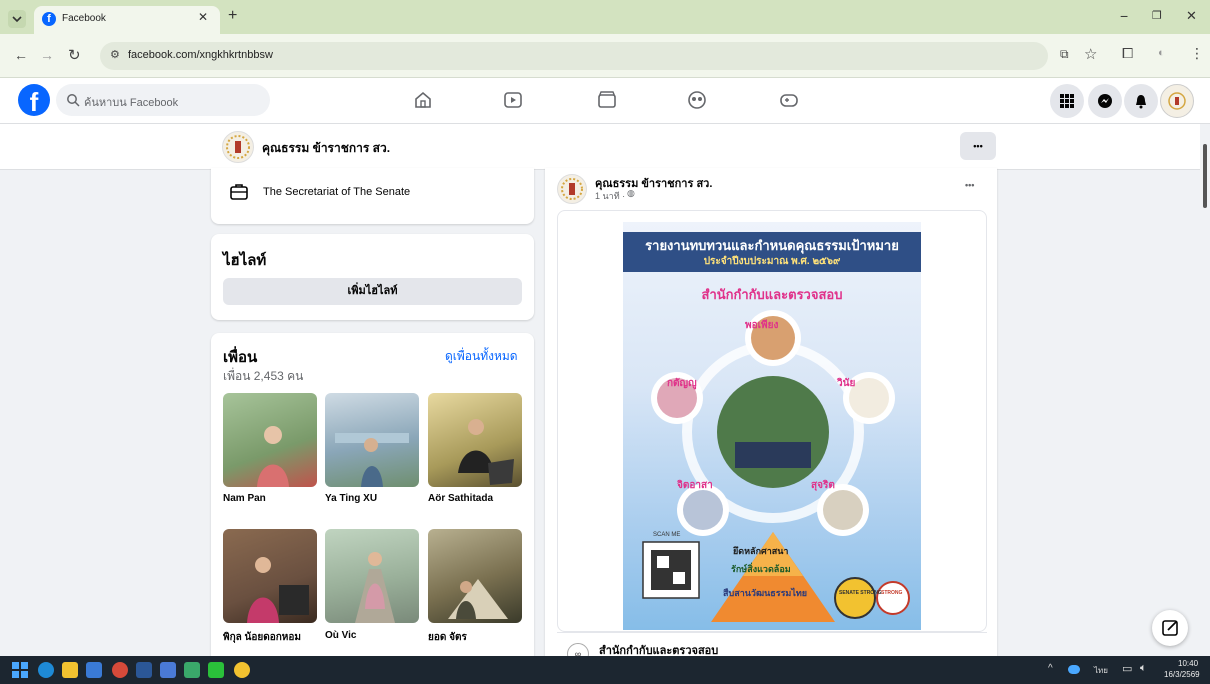  I want to click on close-window-icon: ✕, so click(1191, 16).